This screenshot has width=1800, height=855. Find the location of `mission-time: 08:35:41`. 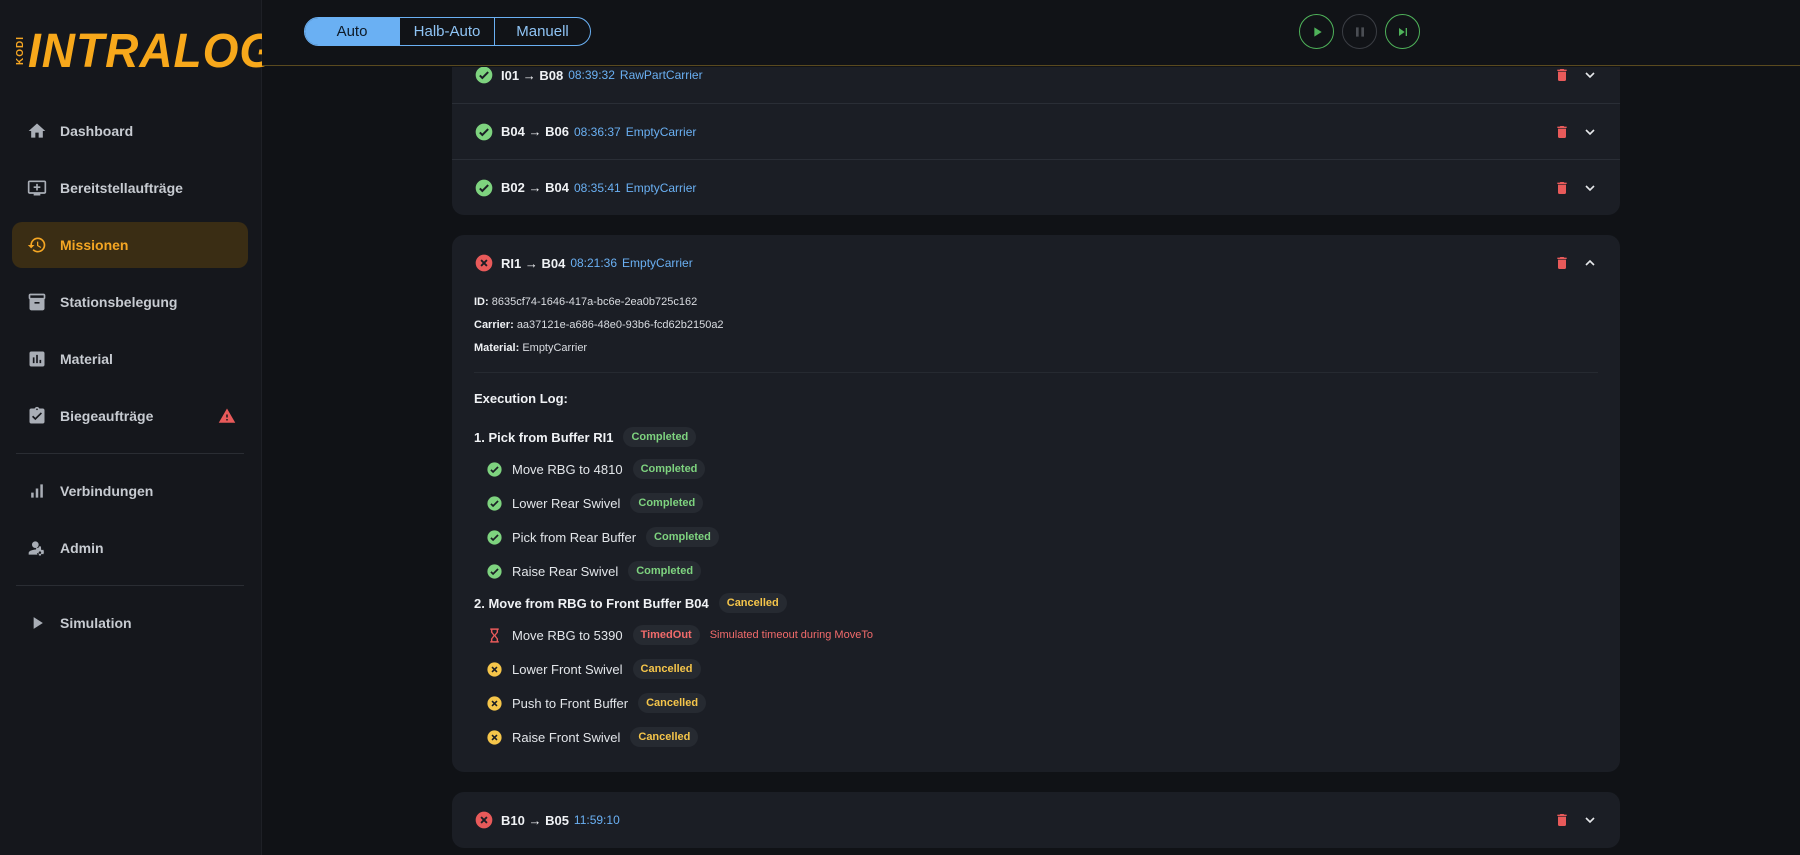

mission-time: 08:35:41 is located at coordinates (597, 187).